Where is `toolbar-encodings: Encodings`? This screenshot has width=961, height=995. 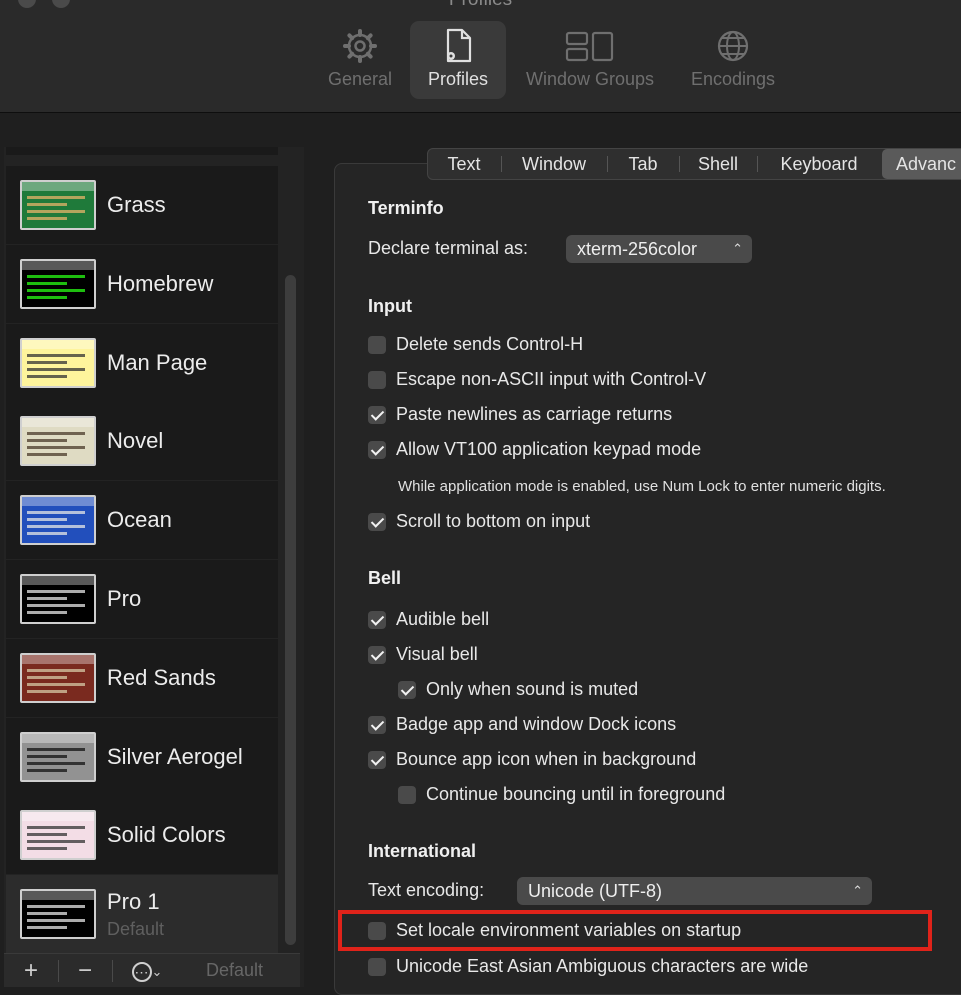 toolbar-encodings: Encodings is located at coordinates (733, 60).